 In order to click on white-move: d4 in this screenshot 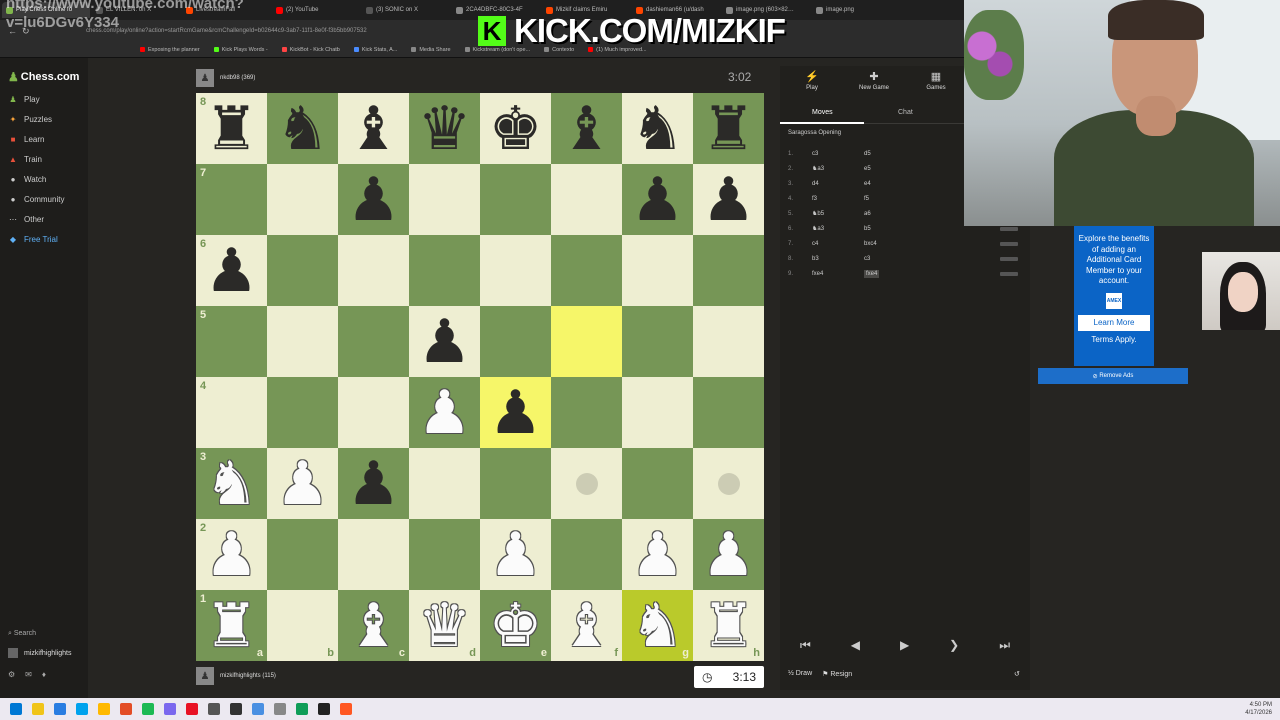, I will do `click(815, 184)`.